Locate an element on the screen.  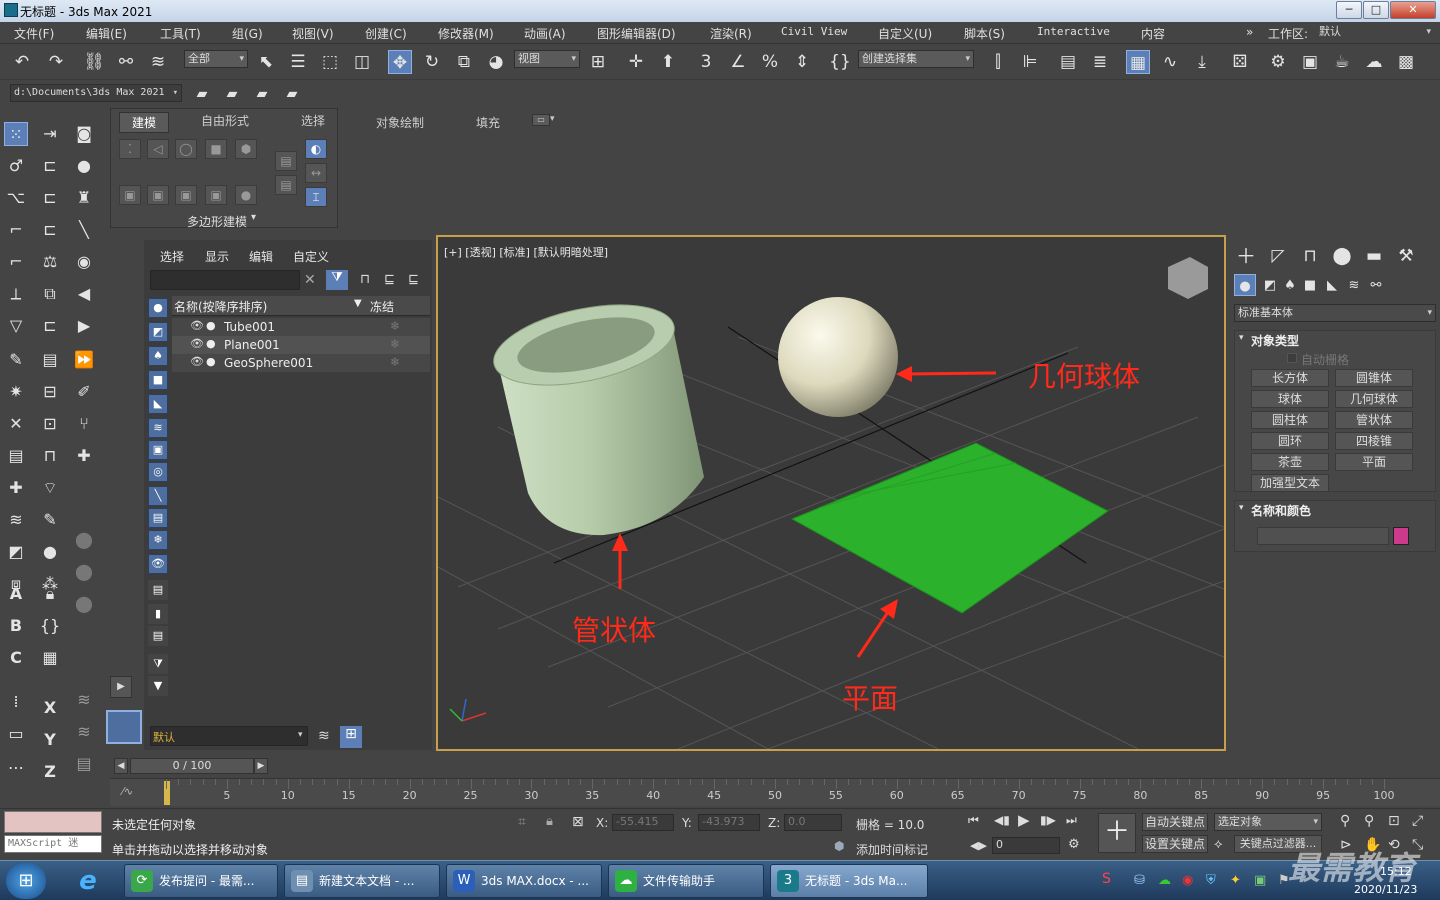
window-crossing-icon: ◫ is located at coordinates (362, 62).